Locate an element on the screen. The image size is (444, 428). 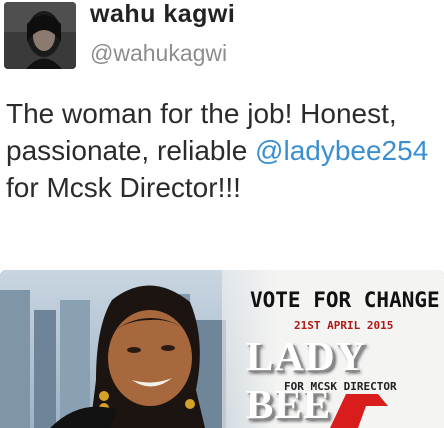
mention-link: @ladybee254 is located at coordinates (341, 150).